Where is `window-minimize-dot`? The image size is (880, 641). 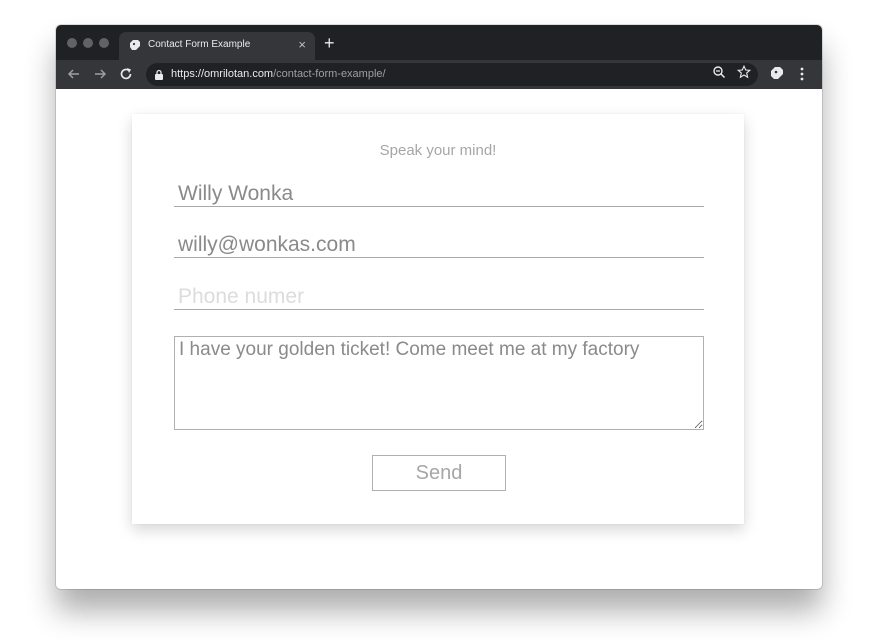 window-minimize-dot is located at coordinates (88, 43).